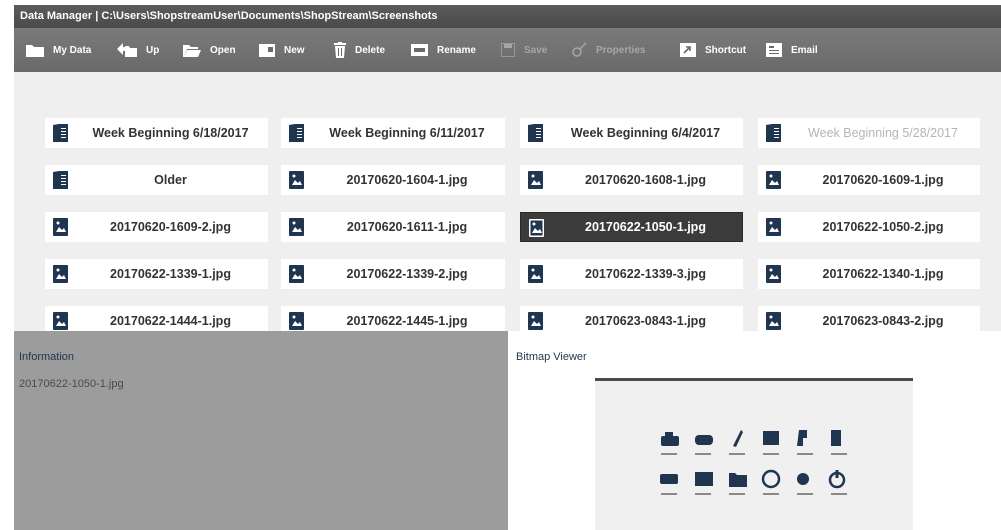  What do you see at coordinates (608, 50) in the screenshot?
I see `properties-button: Properties` at bounding box center [608, 50].